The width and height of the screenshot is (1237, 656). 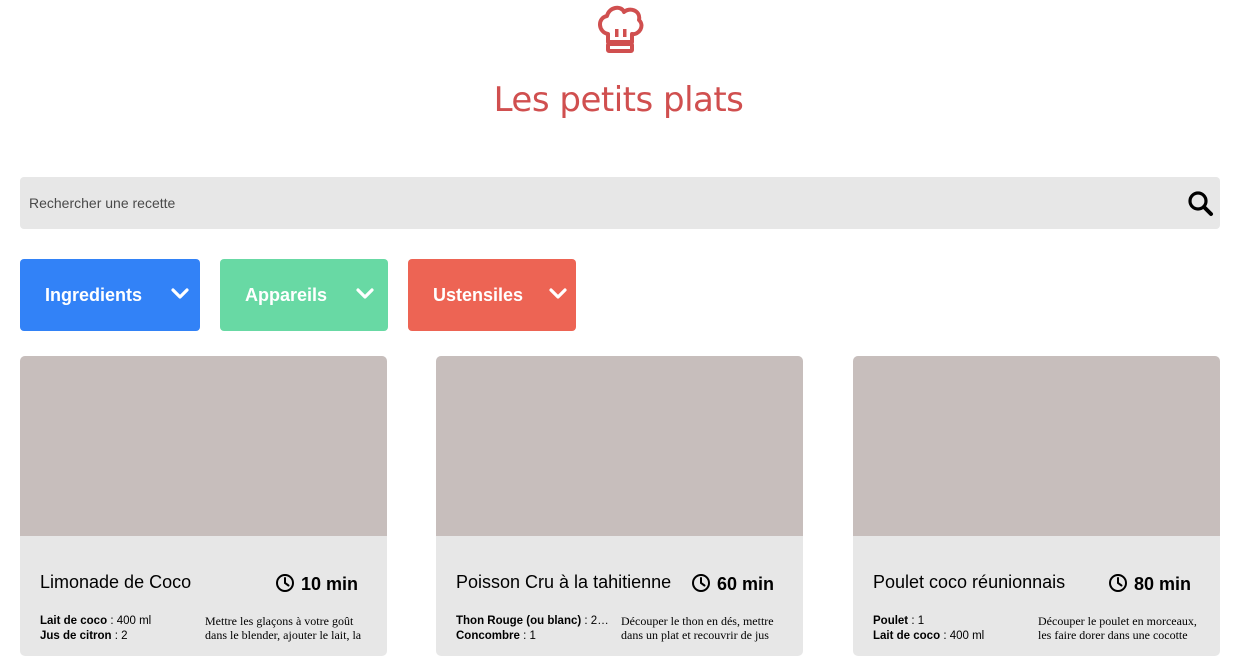 What do you see at coordinates (621, 29) in the screenshot?
I see `chef-hat-icon` at bounding box center [621, 29].